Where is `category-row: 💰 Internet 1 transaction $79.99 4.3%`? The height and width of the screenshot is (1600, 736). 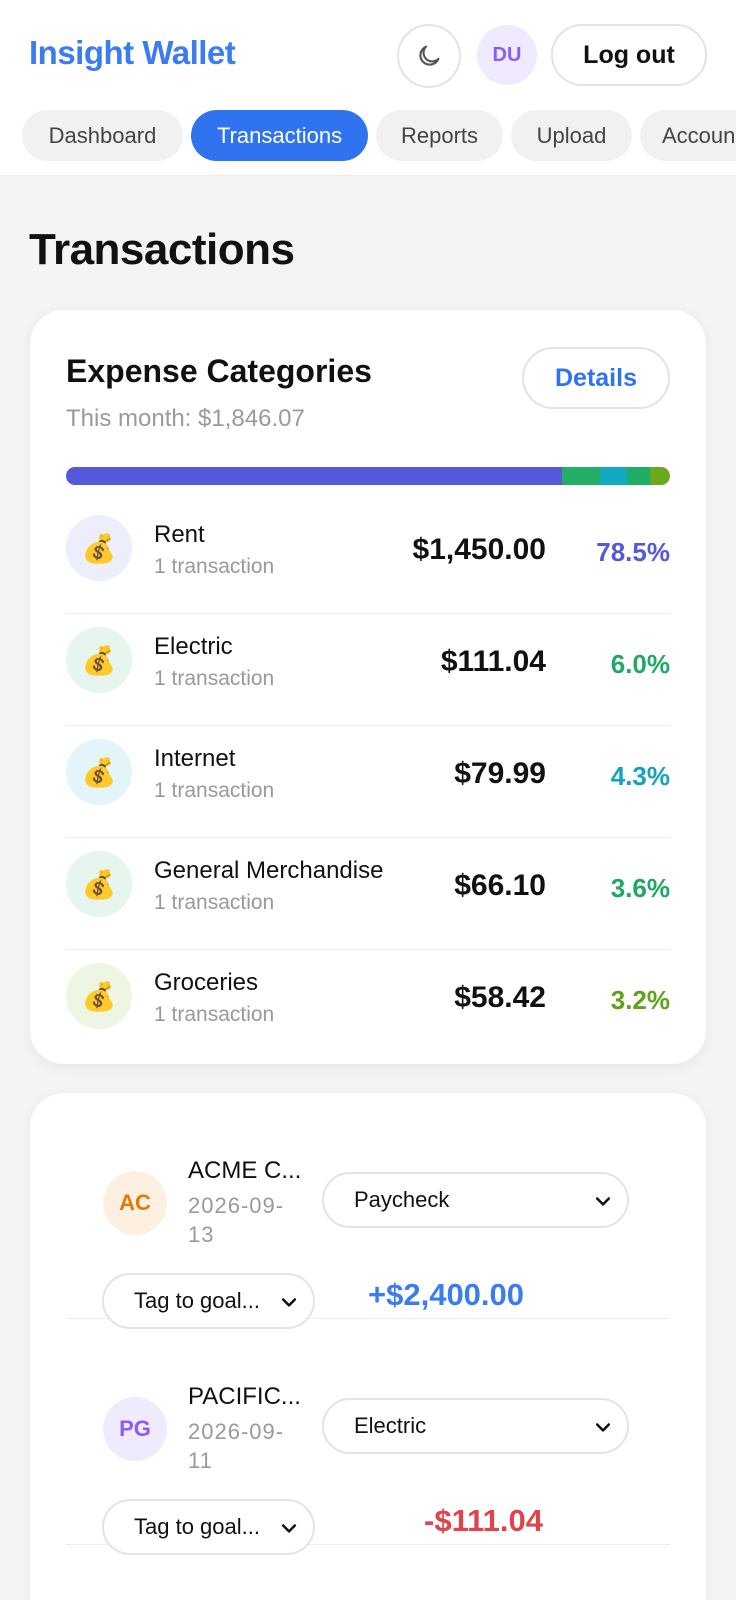
category-row: 💰 Internet 1 transaction $79.99 4.3% is located at coordinates (368, 782).